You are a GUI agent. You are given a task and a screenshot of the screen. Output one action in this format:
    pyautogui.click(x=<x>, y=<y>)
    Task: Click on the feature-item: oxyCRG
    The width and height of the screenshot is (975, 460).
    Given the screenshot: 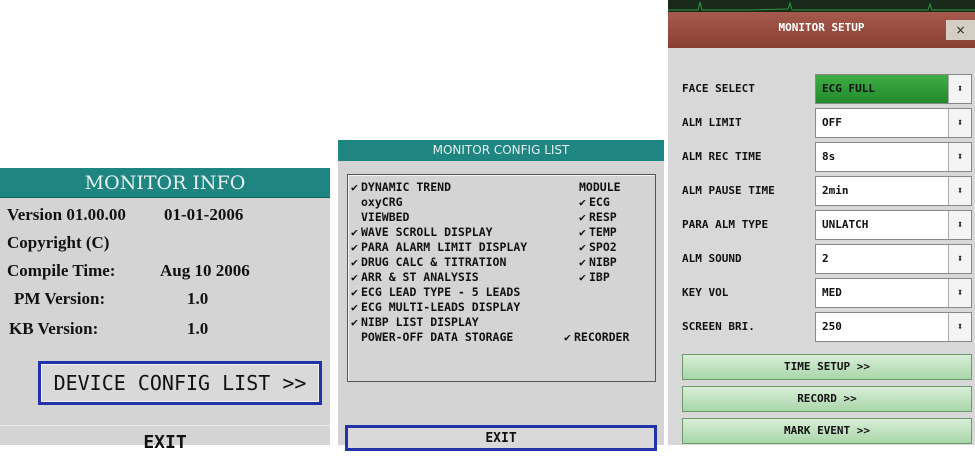 What is the action you would take?
    pyautogui.click(x=382, y=202)
    